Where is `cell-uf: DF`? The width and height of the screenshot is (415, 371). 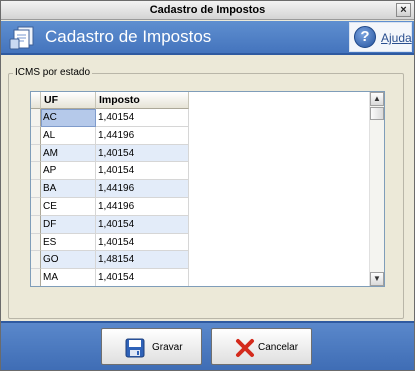 cell-uf: DF is located at coordinates (68, 224).